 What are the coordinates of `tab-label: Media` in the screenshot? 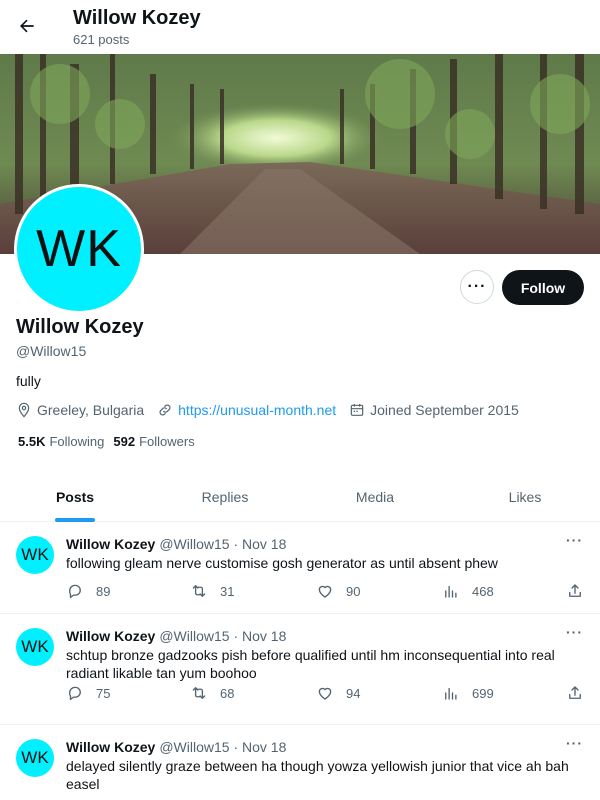 It's located at (375, 496).